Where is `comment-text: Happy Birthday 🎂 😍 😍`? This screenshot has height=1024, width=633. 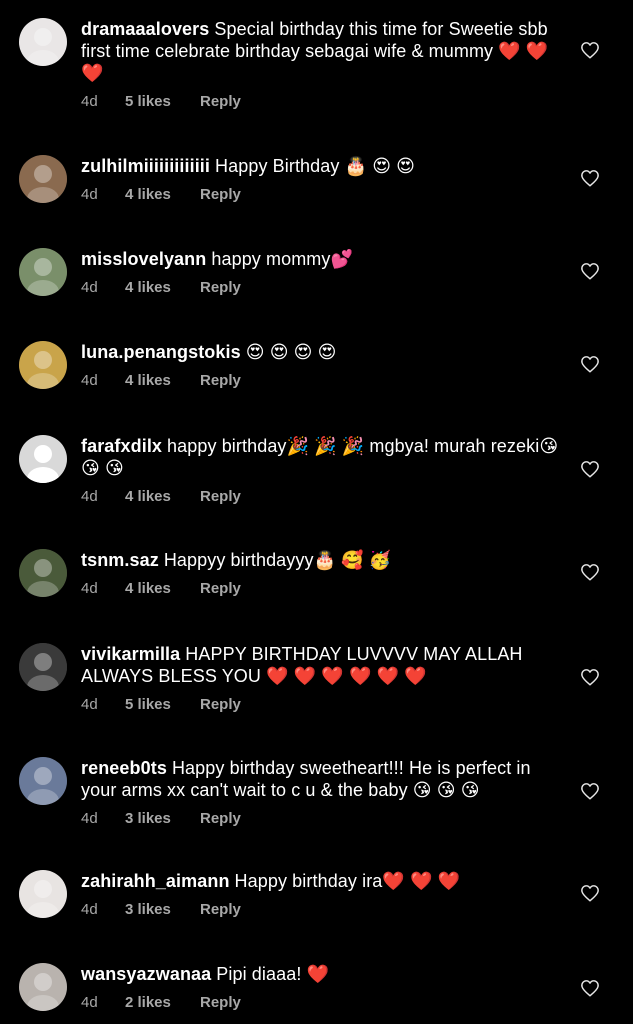
comment-text: Happy Birthday 🎂 😍 😍 is located at coordinates (315, 166).